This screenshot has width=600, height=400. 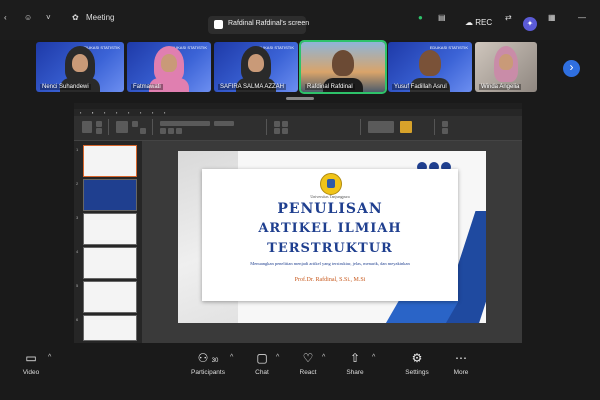 I want to click on rec-label: REC, so click(x=484, y=22).